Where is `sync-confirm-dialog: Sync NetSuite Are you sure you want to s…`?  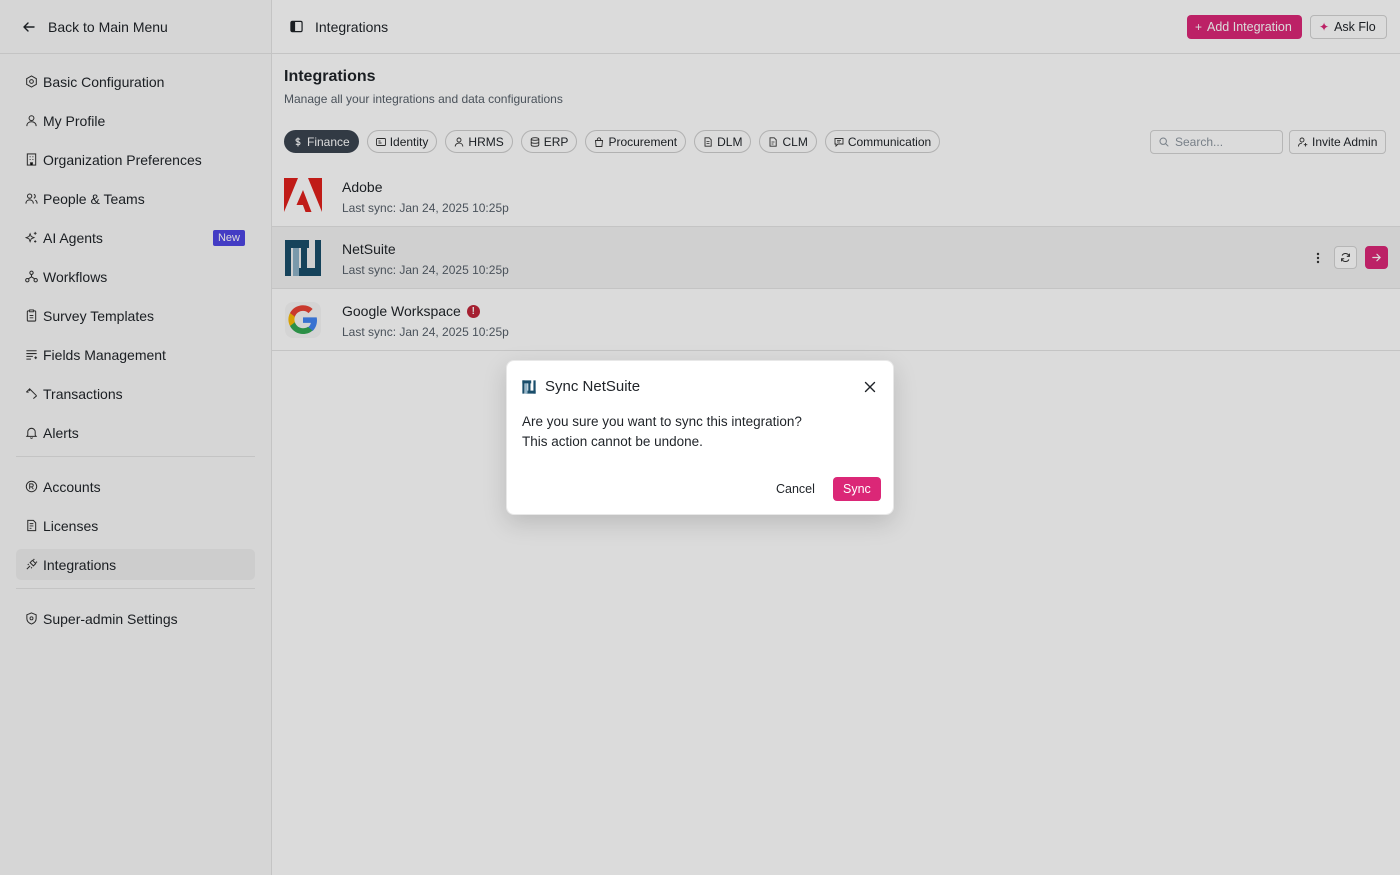
sync-confirm-dialog: Sync NetSuite Are you sure you want to s… is located at coordinates (700, 437).